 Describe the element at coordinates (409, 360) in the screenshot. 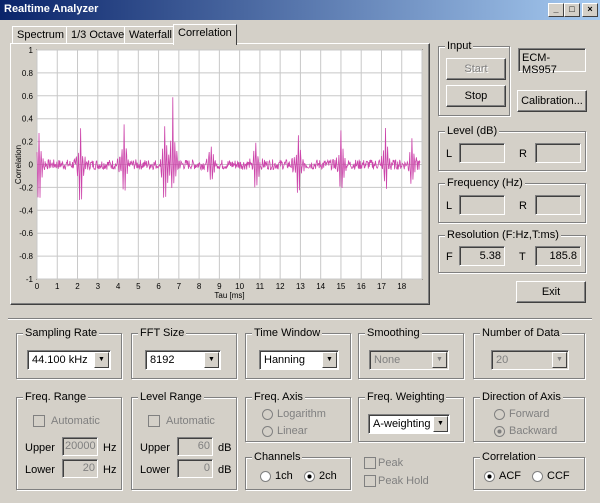

I see `smoothing-select: None ▼` at that location.